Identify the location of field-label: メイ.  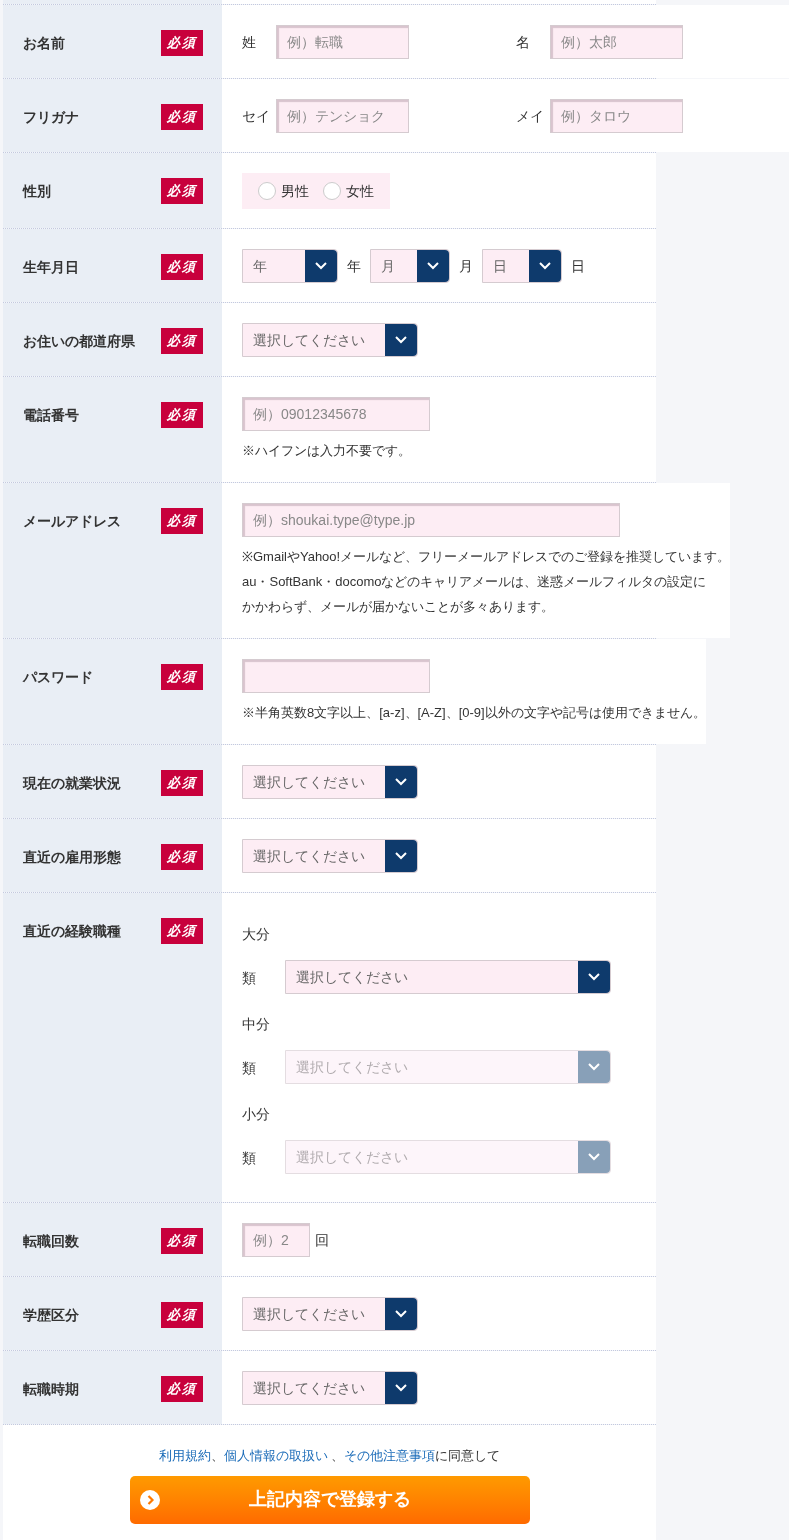
(530, 116).